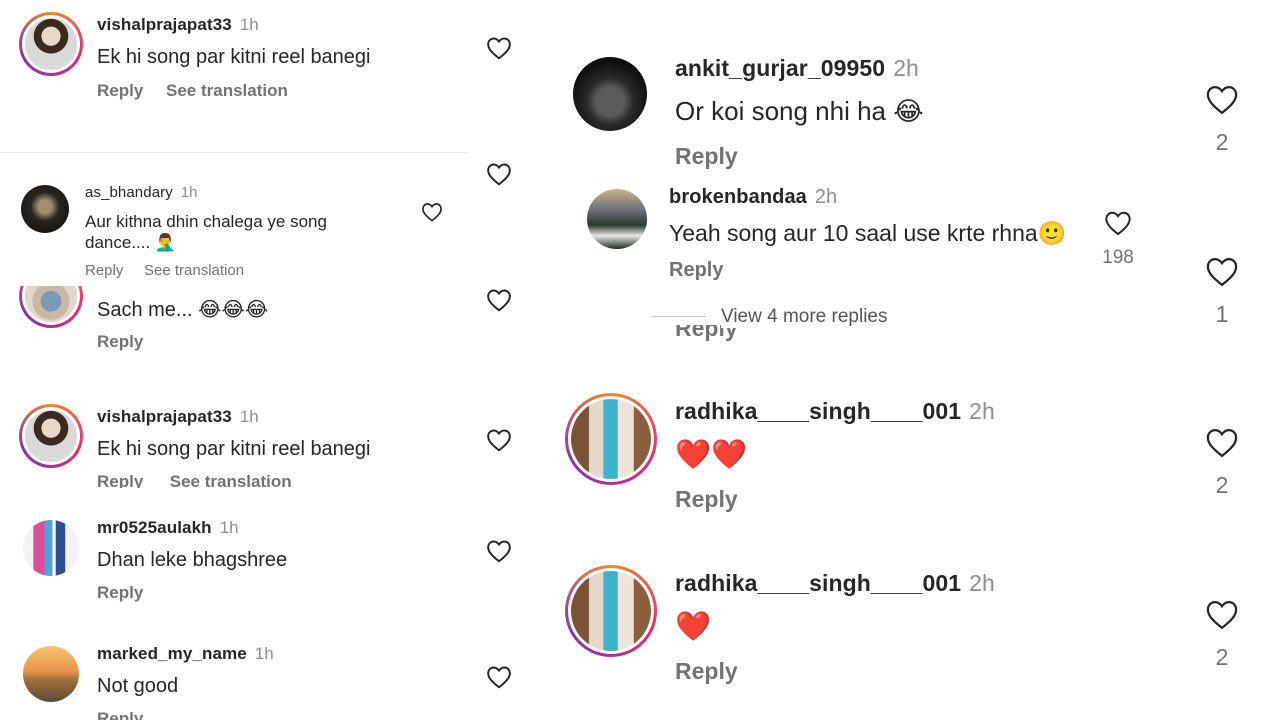 This screenshot has height=720, width=1280. I want to click on username: as_bhandary, so click(129, 192).